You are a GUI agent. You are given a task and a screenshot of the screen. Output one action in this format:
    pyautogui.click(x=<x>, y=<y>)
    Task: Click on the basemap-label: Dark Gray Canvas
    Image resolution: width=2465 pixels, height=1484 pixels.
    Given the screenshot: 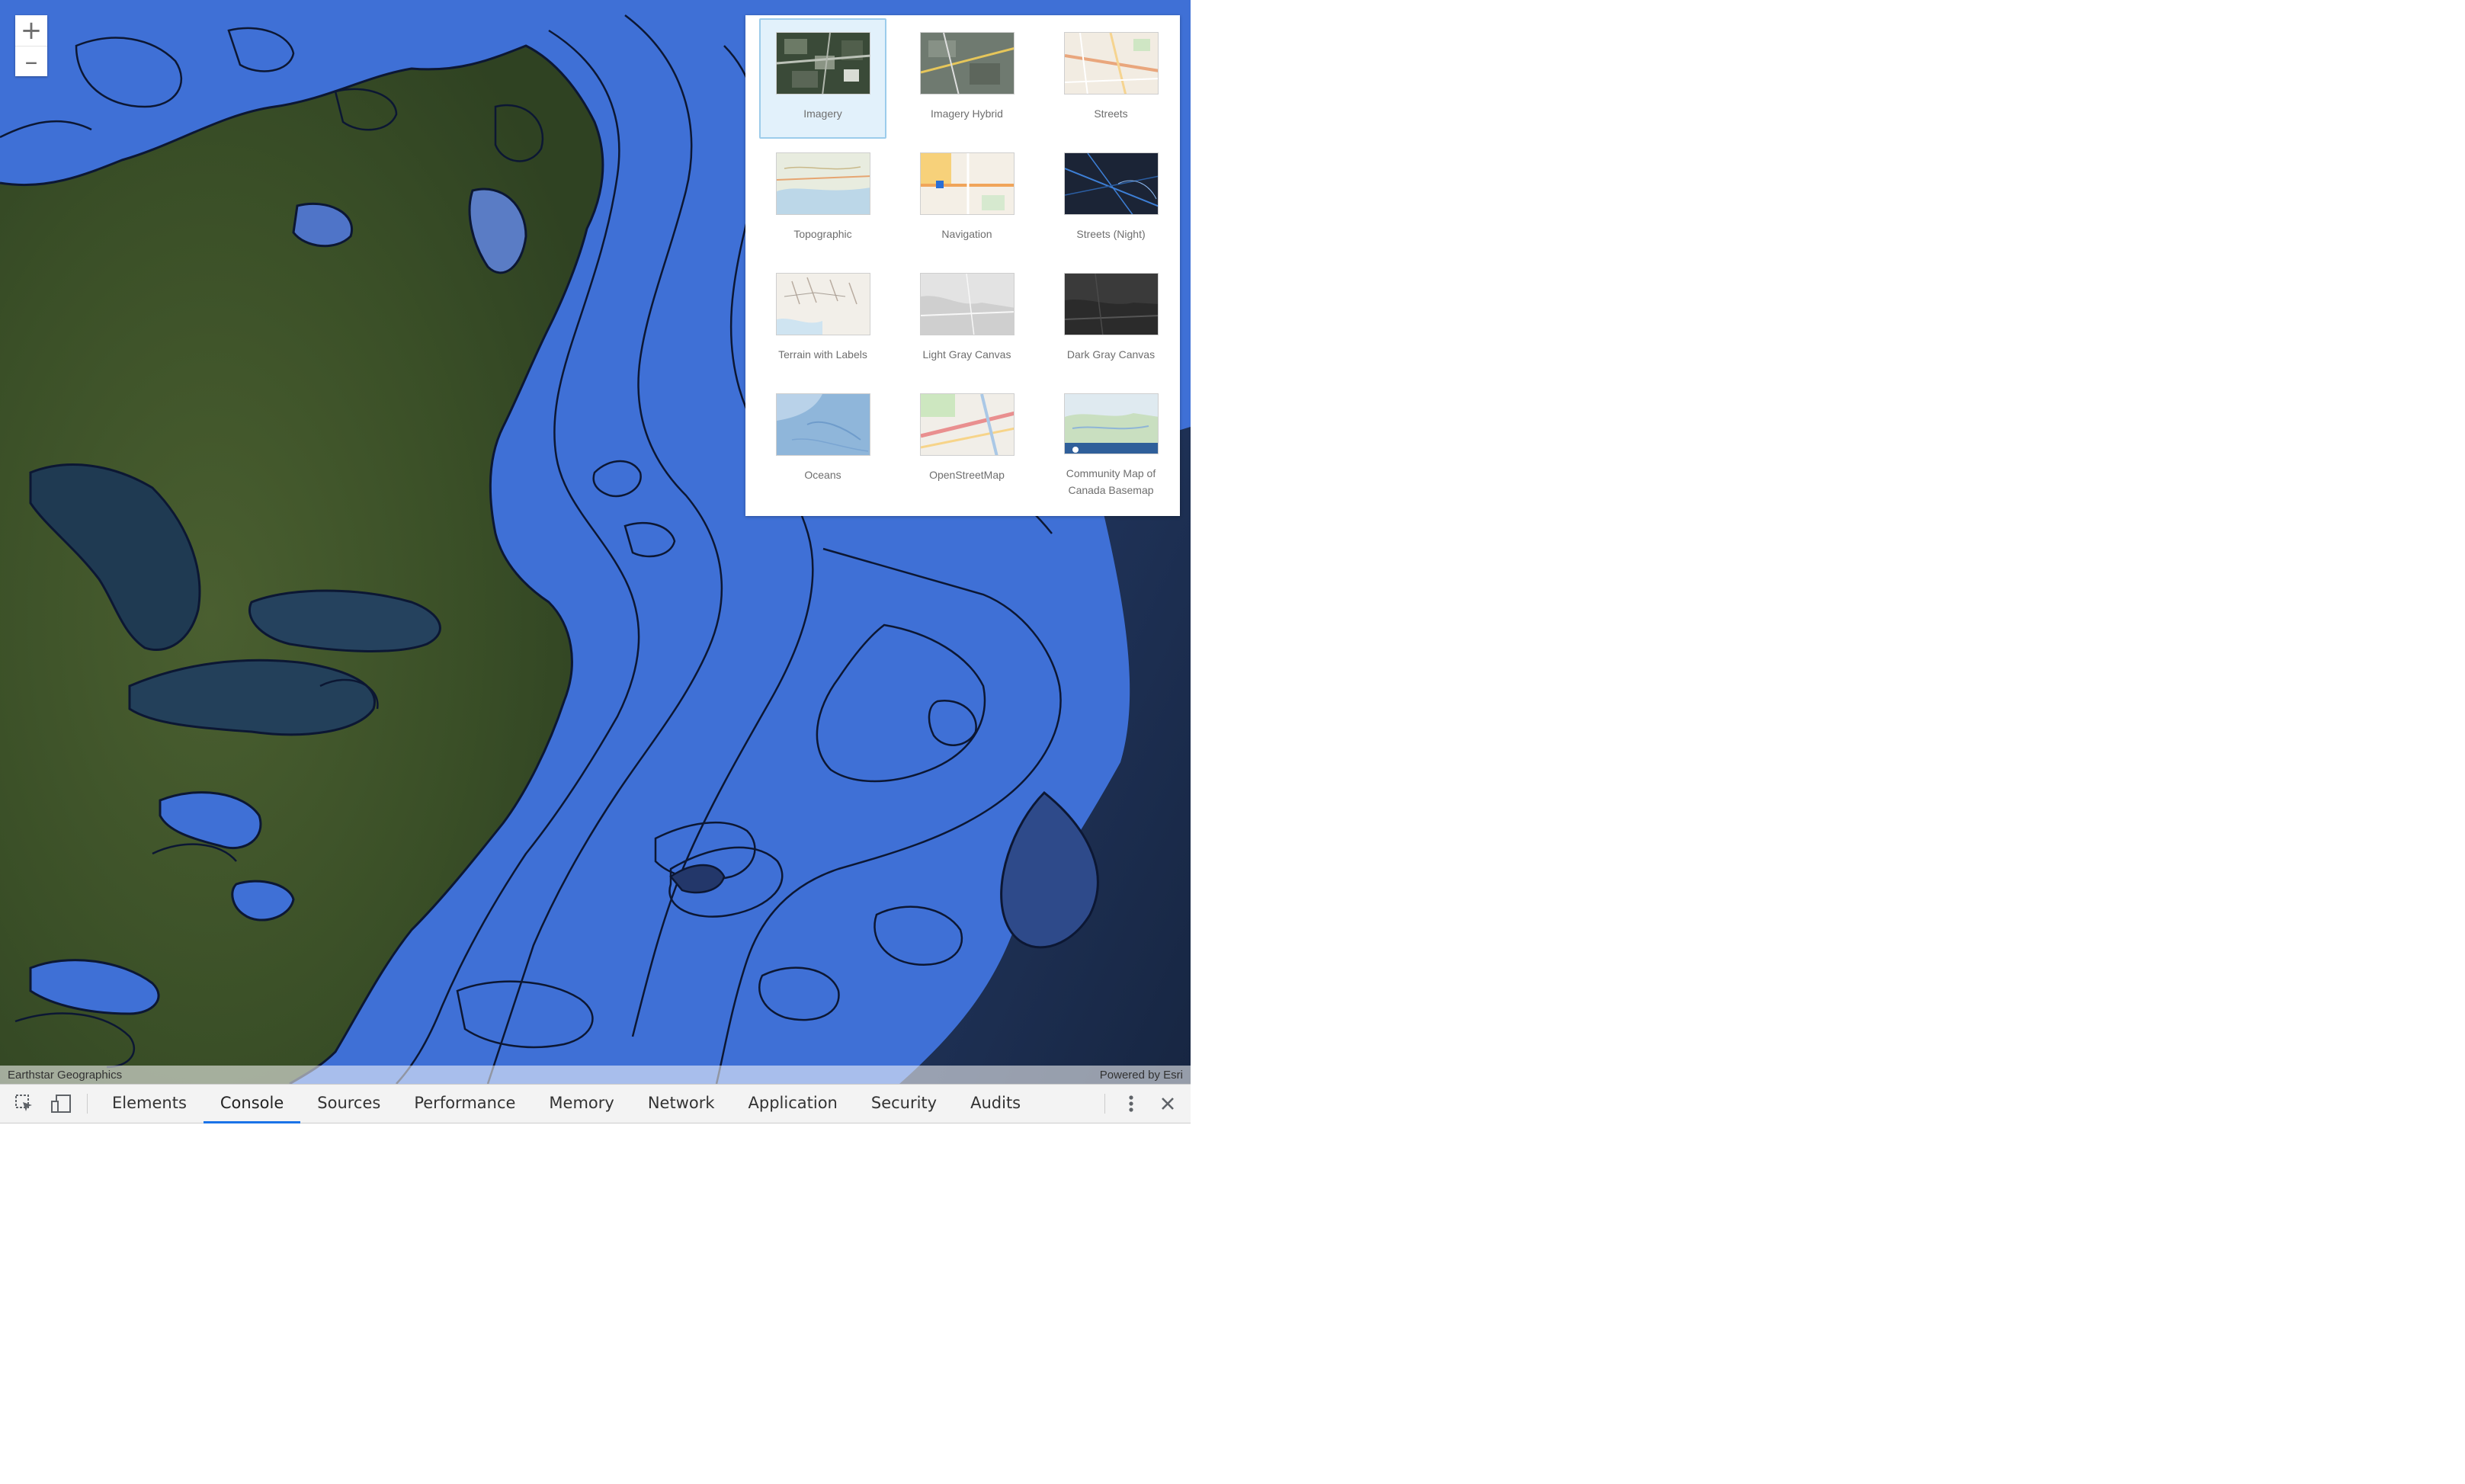 What is the action you would take?
    pyautogui.click(x=1111, y=354)
    